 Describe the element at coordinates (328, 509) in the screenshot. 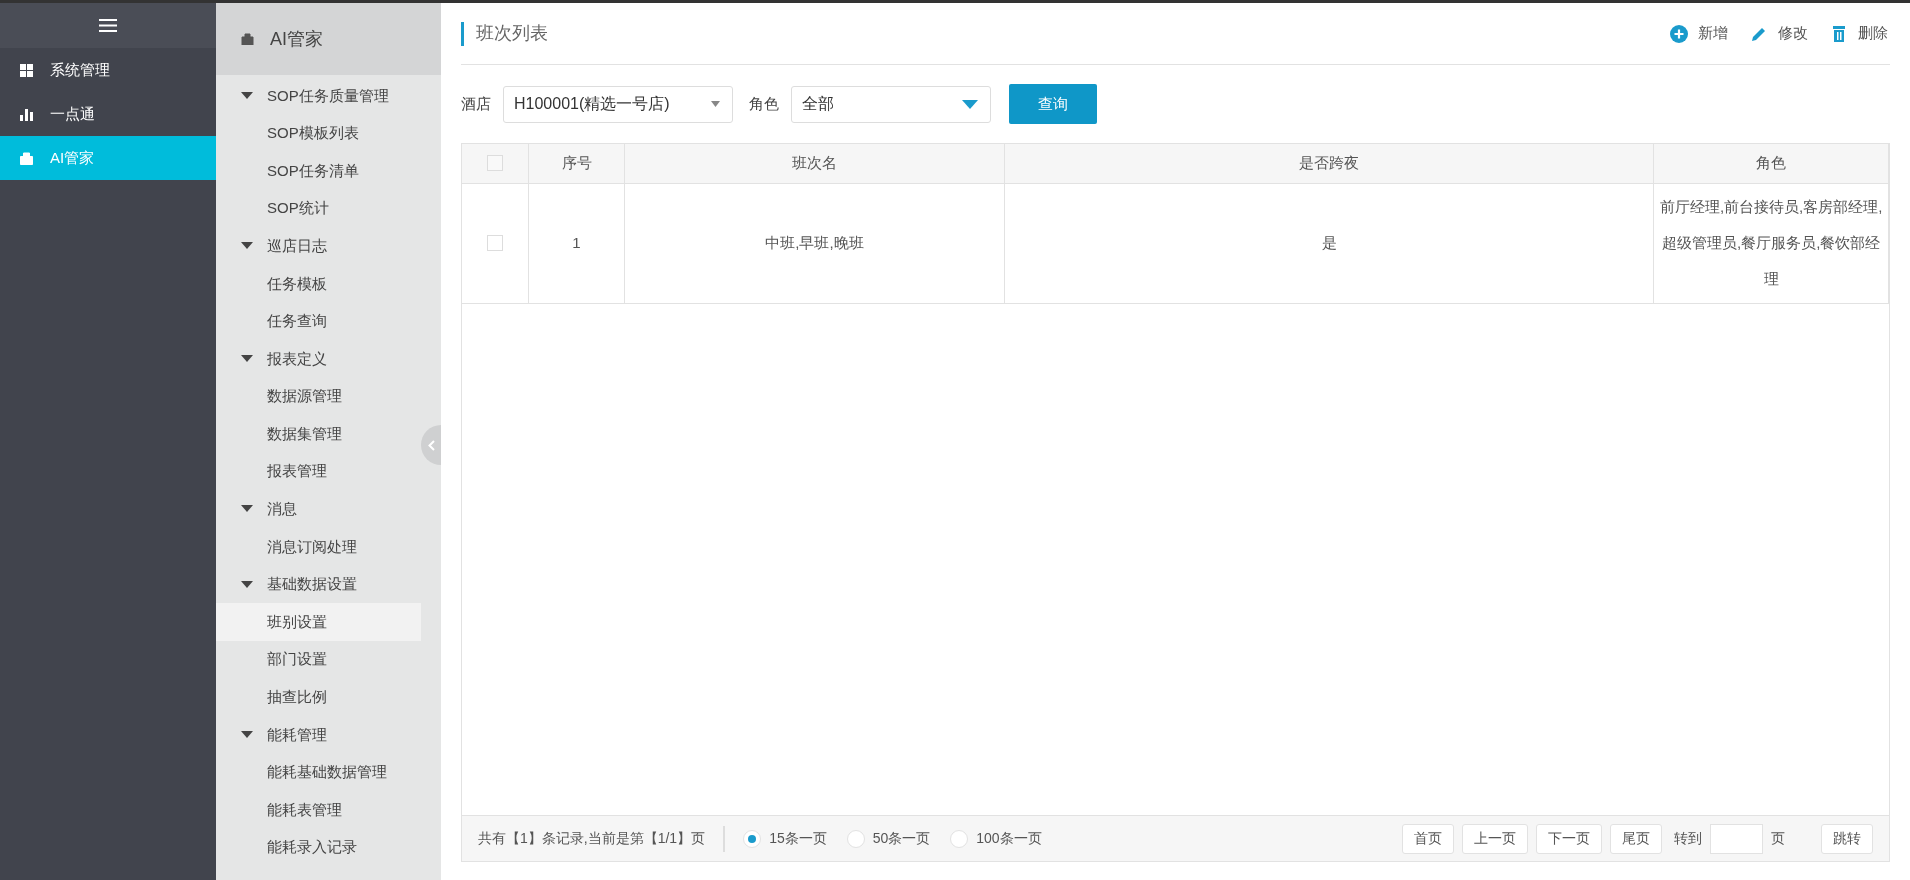

I see `menu-group: 消息` at that location.